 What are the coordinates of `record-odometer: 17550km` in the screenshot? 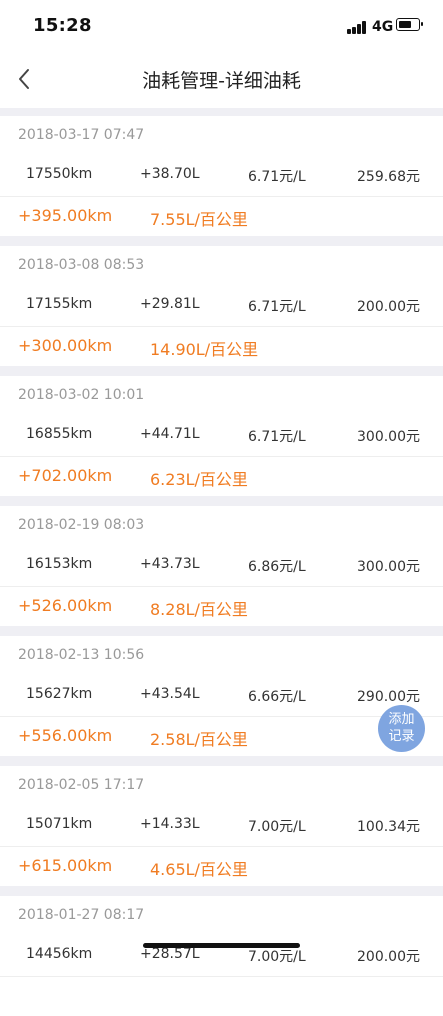 It's located at (59, 174).